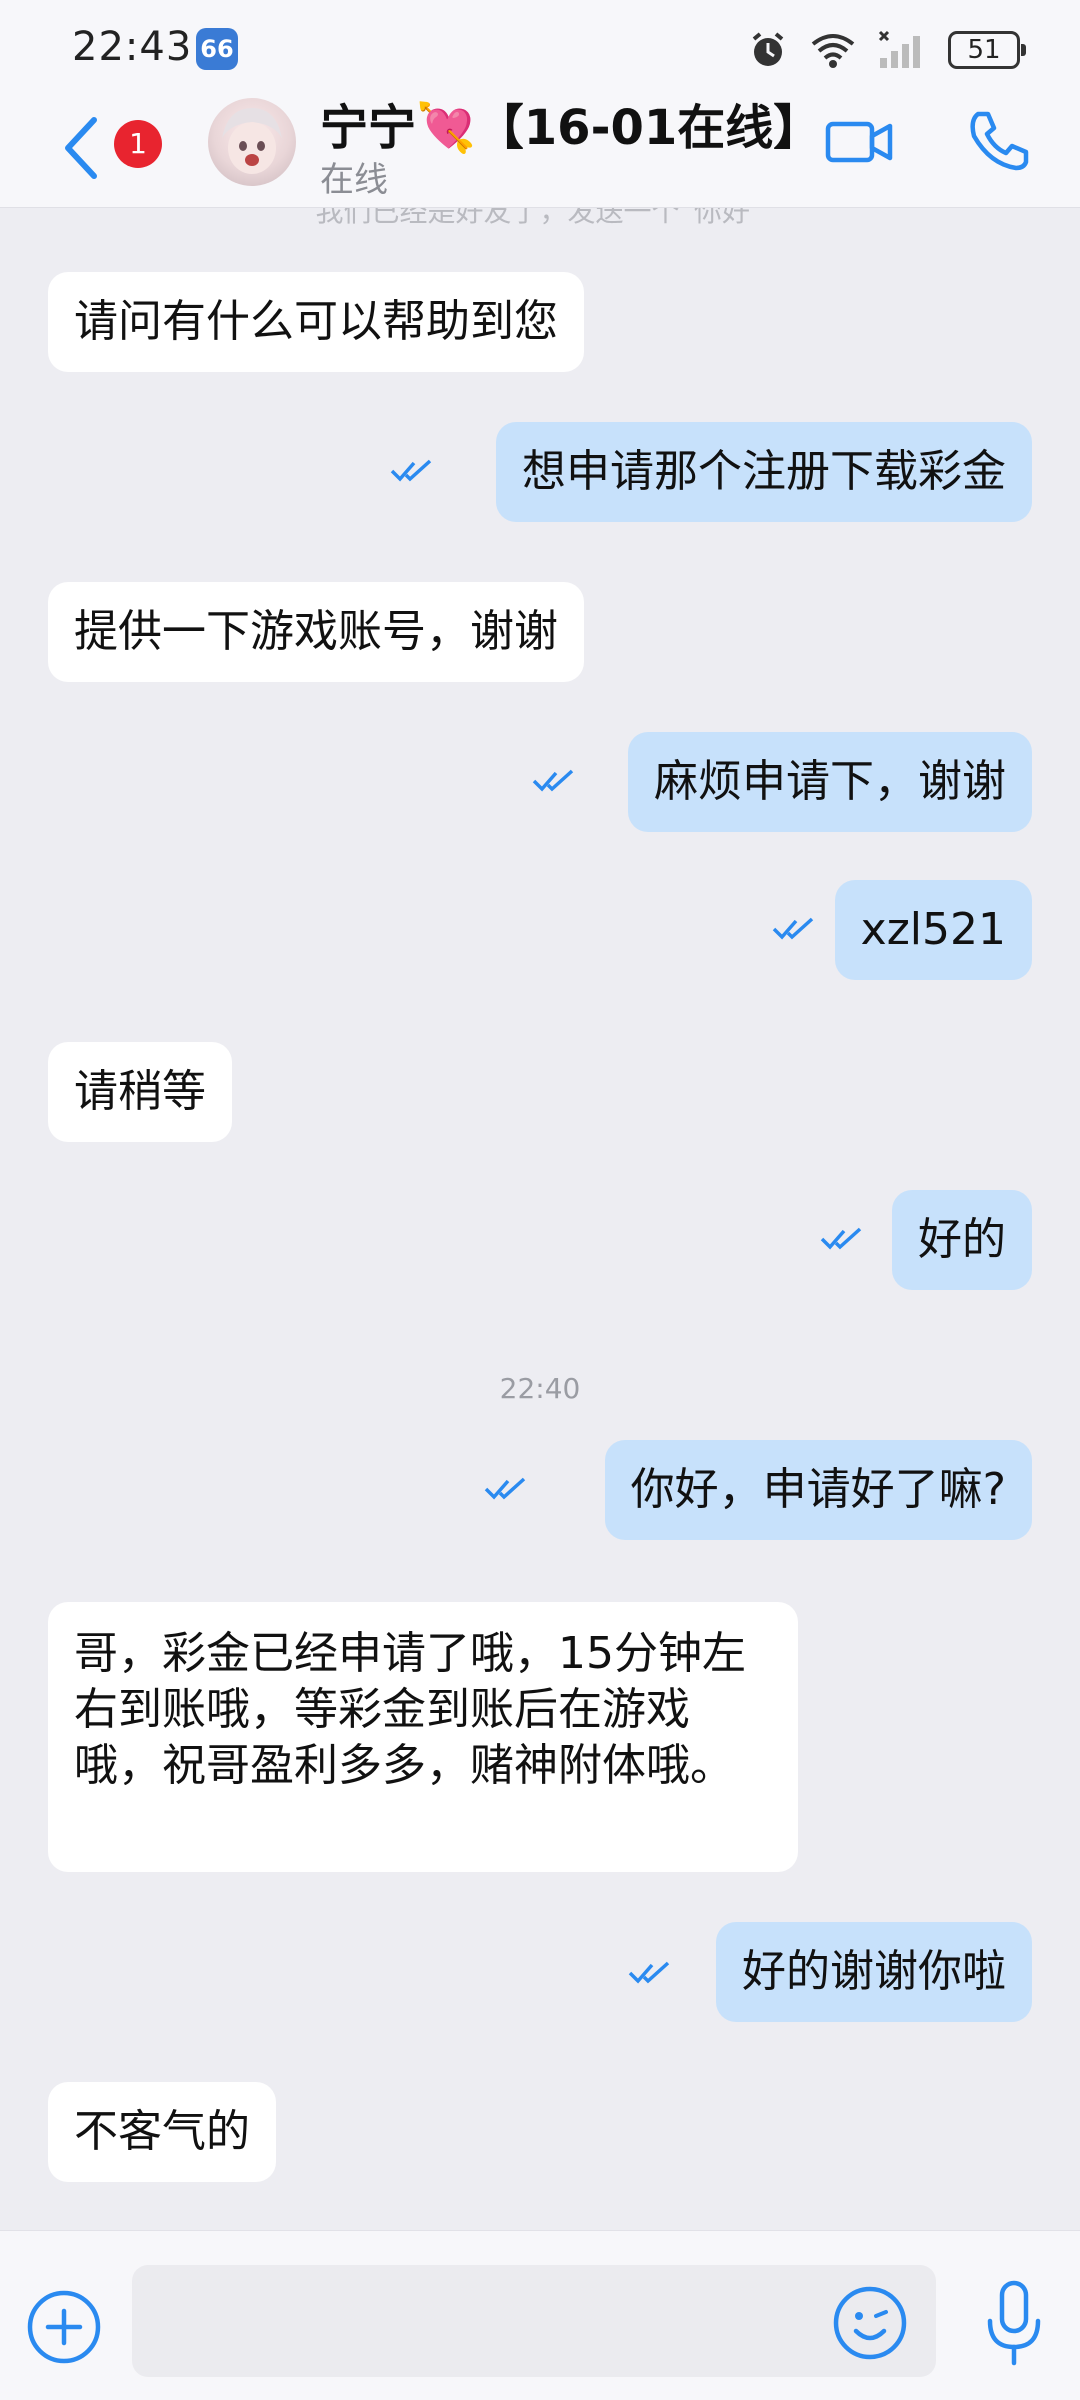  I want to click on signal-icon, so click(899, 49).